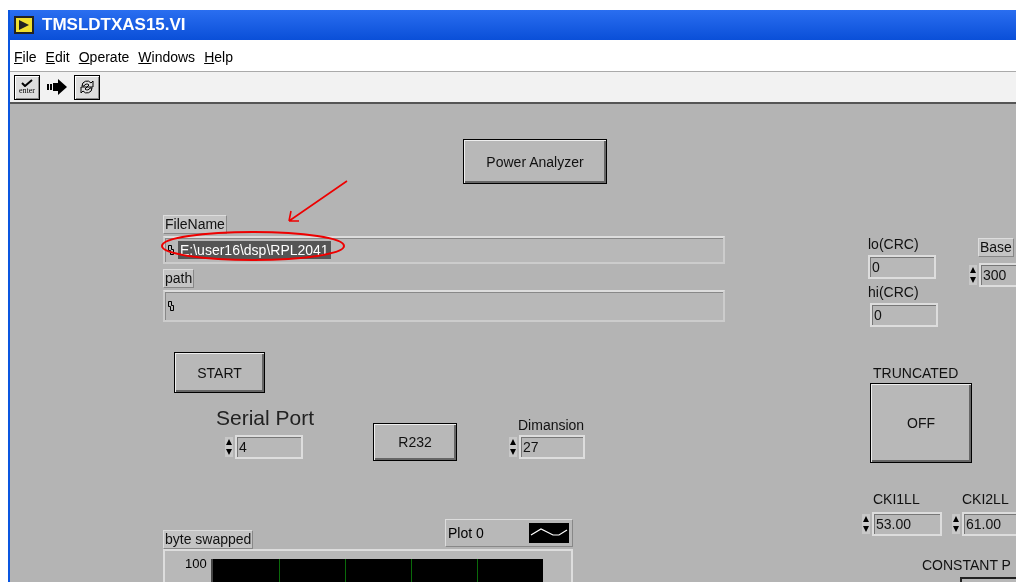 The image size is (1016, 582). I want to click on run-continuously-button, so click(87, 87).